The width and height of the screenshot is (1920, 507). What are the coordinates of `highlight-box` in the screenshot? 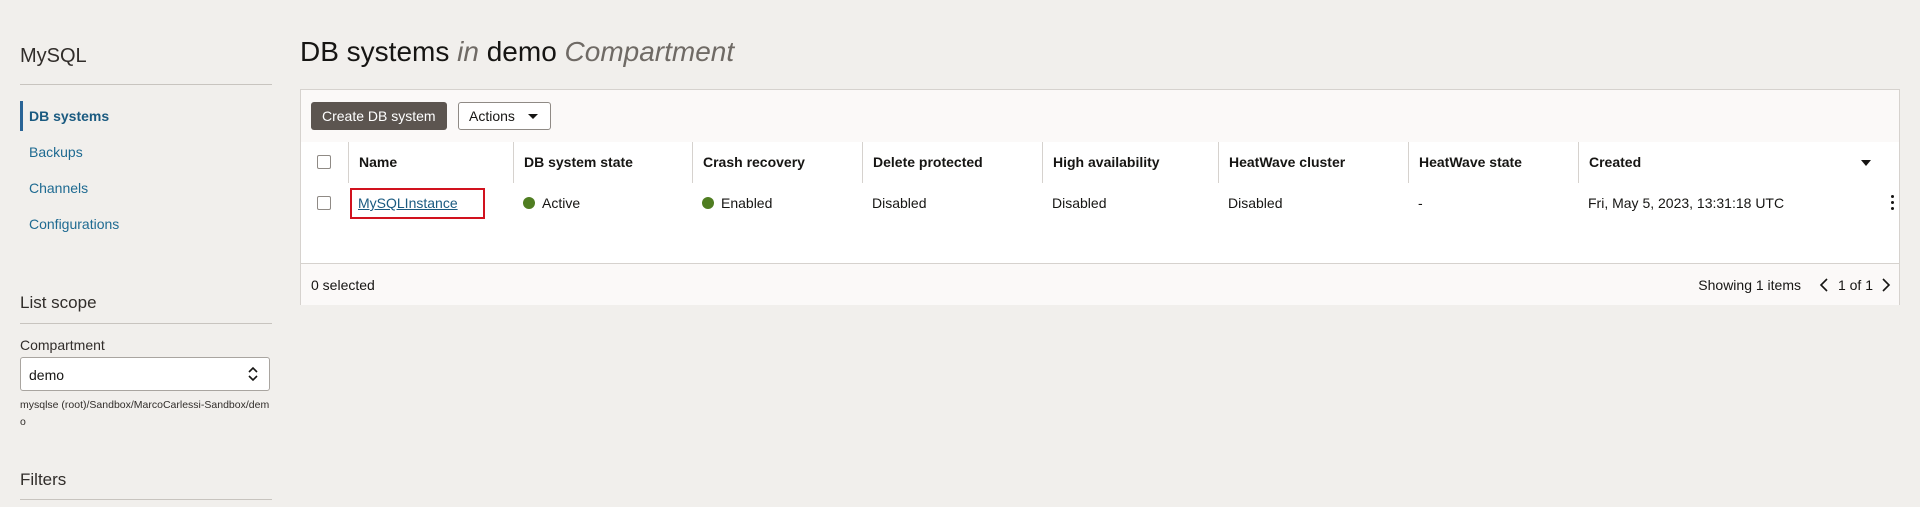 It's located at (417, 203).